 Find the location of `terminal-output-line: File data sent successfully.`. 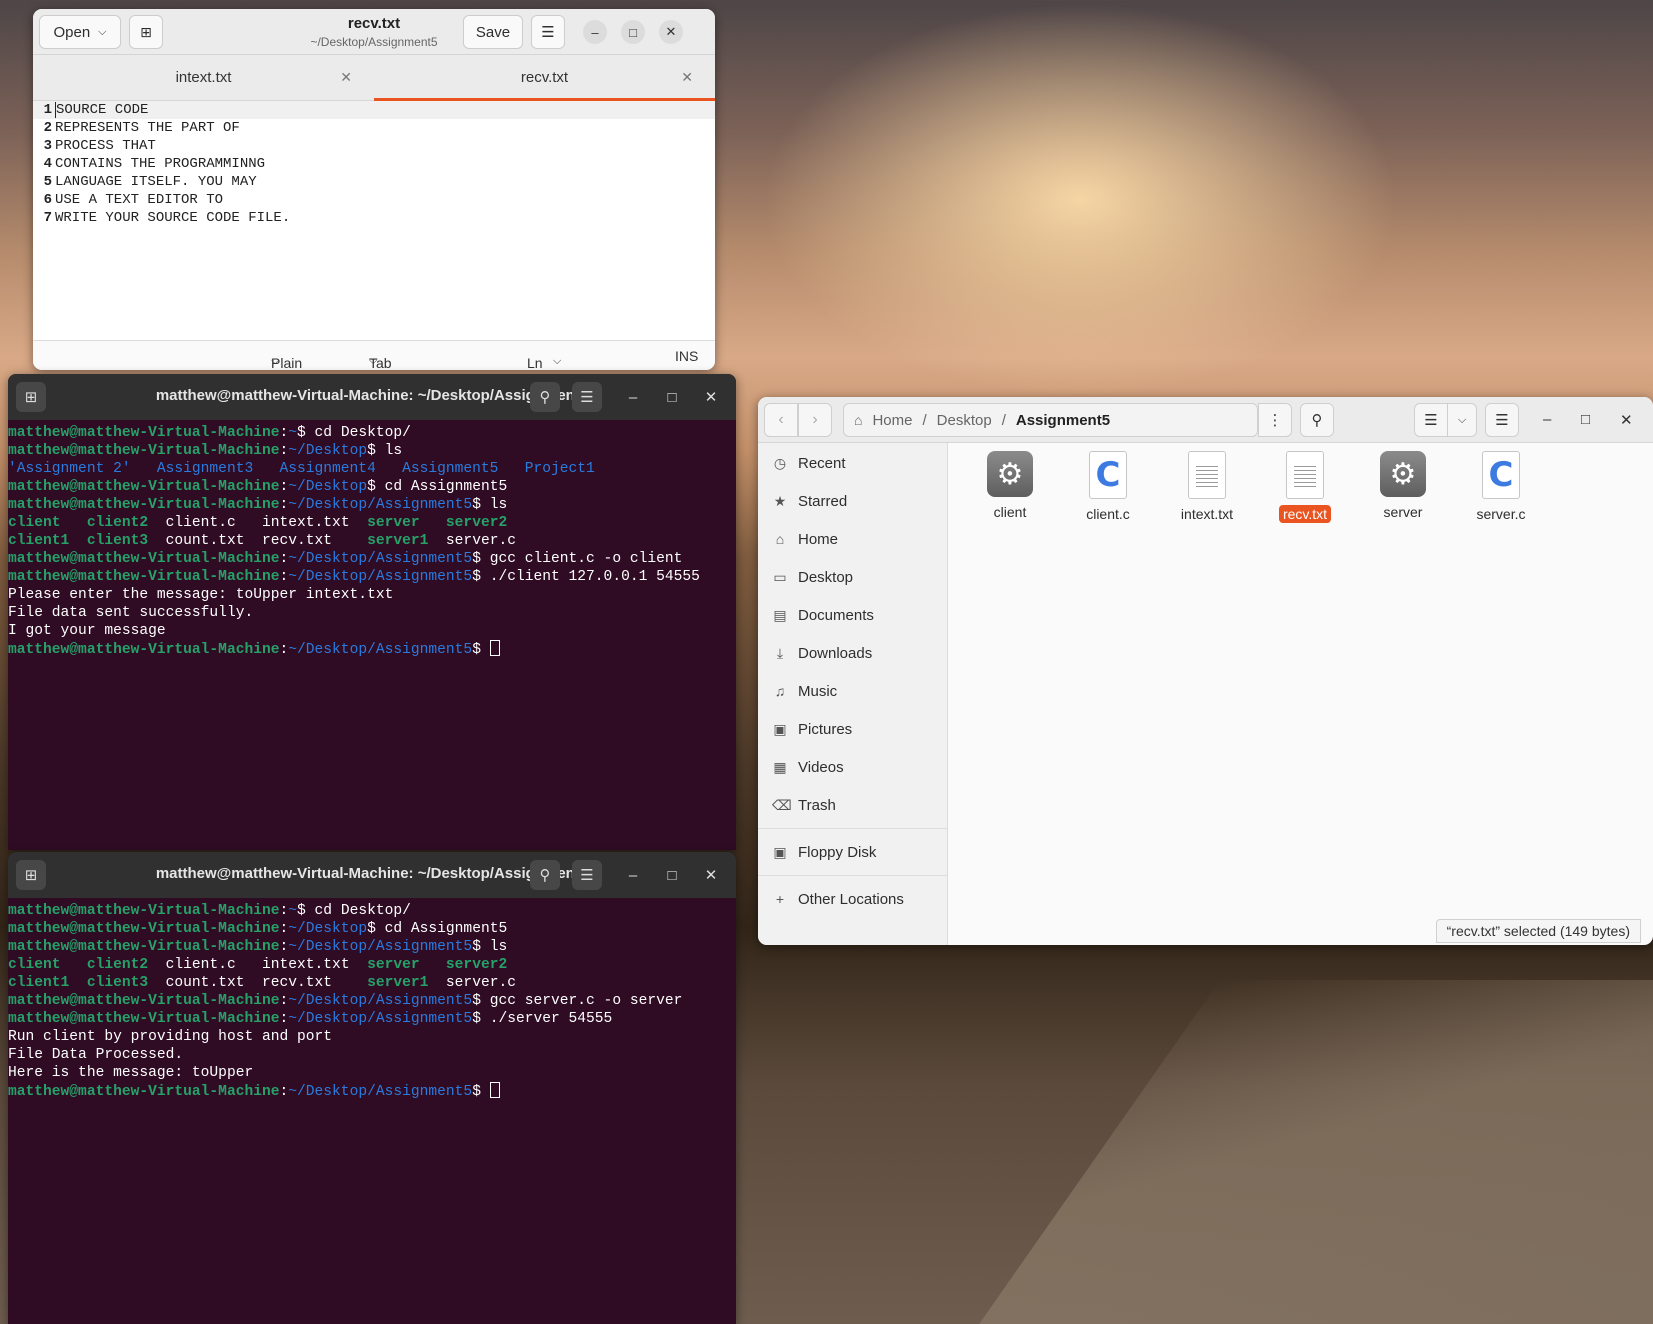

terminal-output-line: File data sent successfully. is located at coordinates (372, 613).